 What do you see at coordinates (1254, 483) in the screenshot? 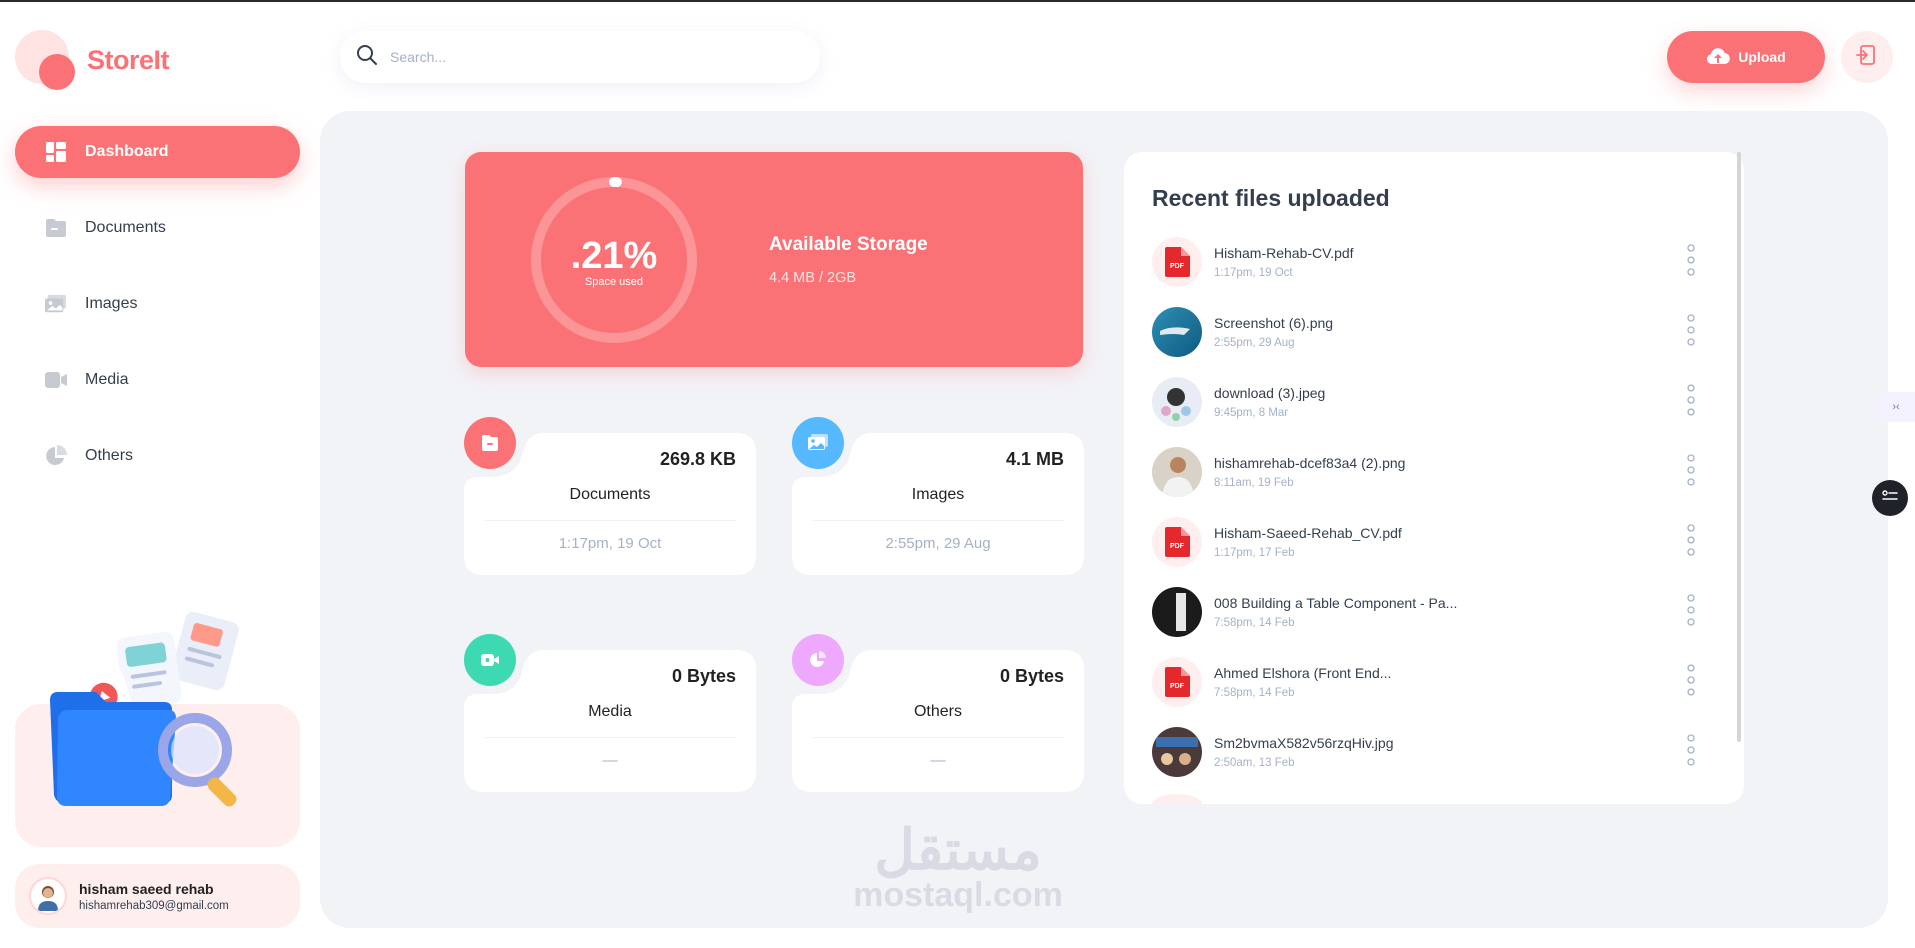
I see `file-date: 8:11am, 19 Feb` at bounding box center [1254, 483].